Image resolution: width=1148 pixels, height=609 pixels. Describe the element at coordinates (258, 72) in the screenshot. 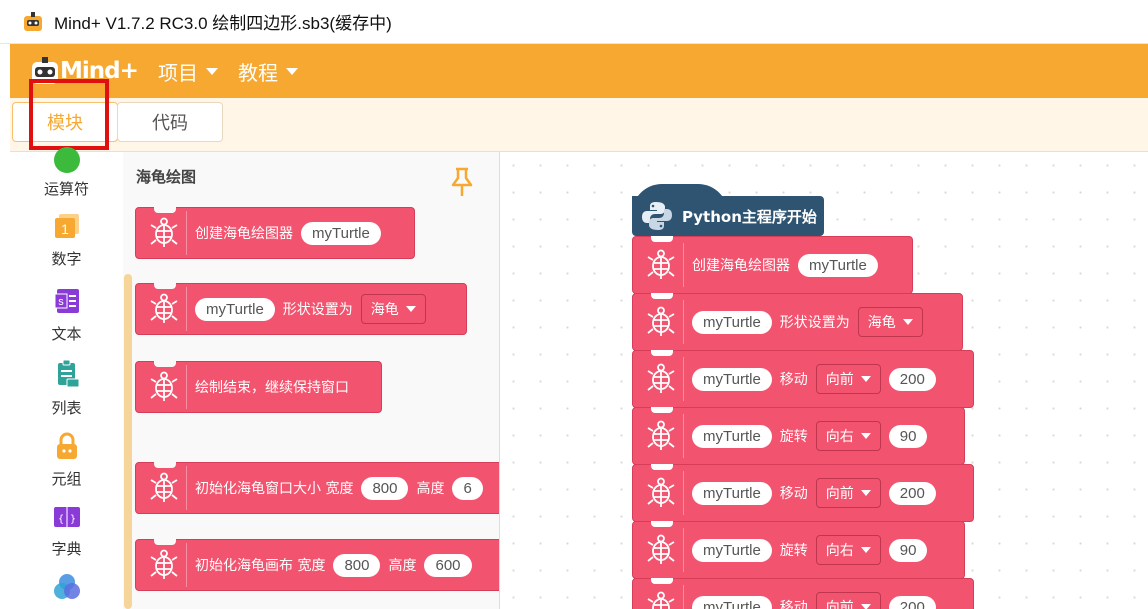

I see `menu-tutorial-label: 教程` at that location.